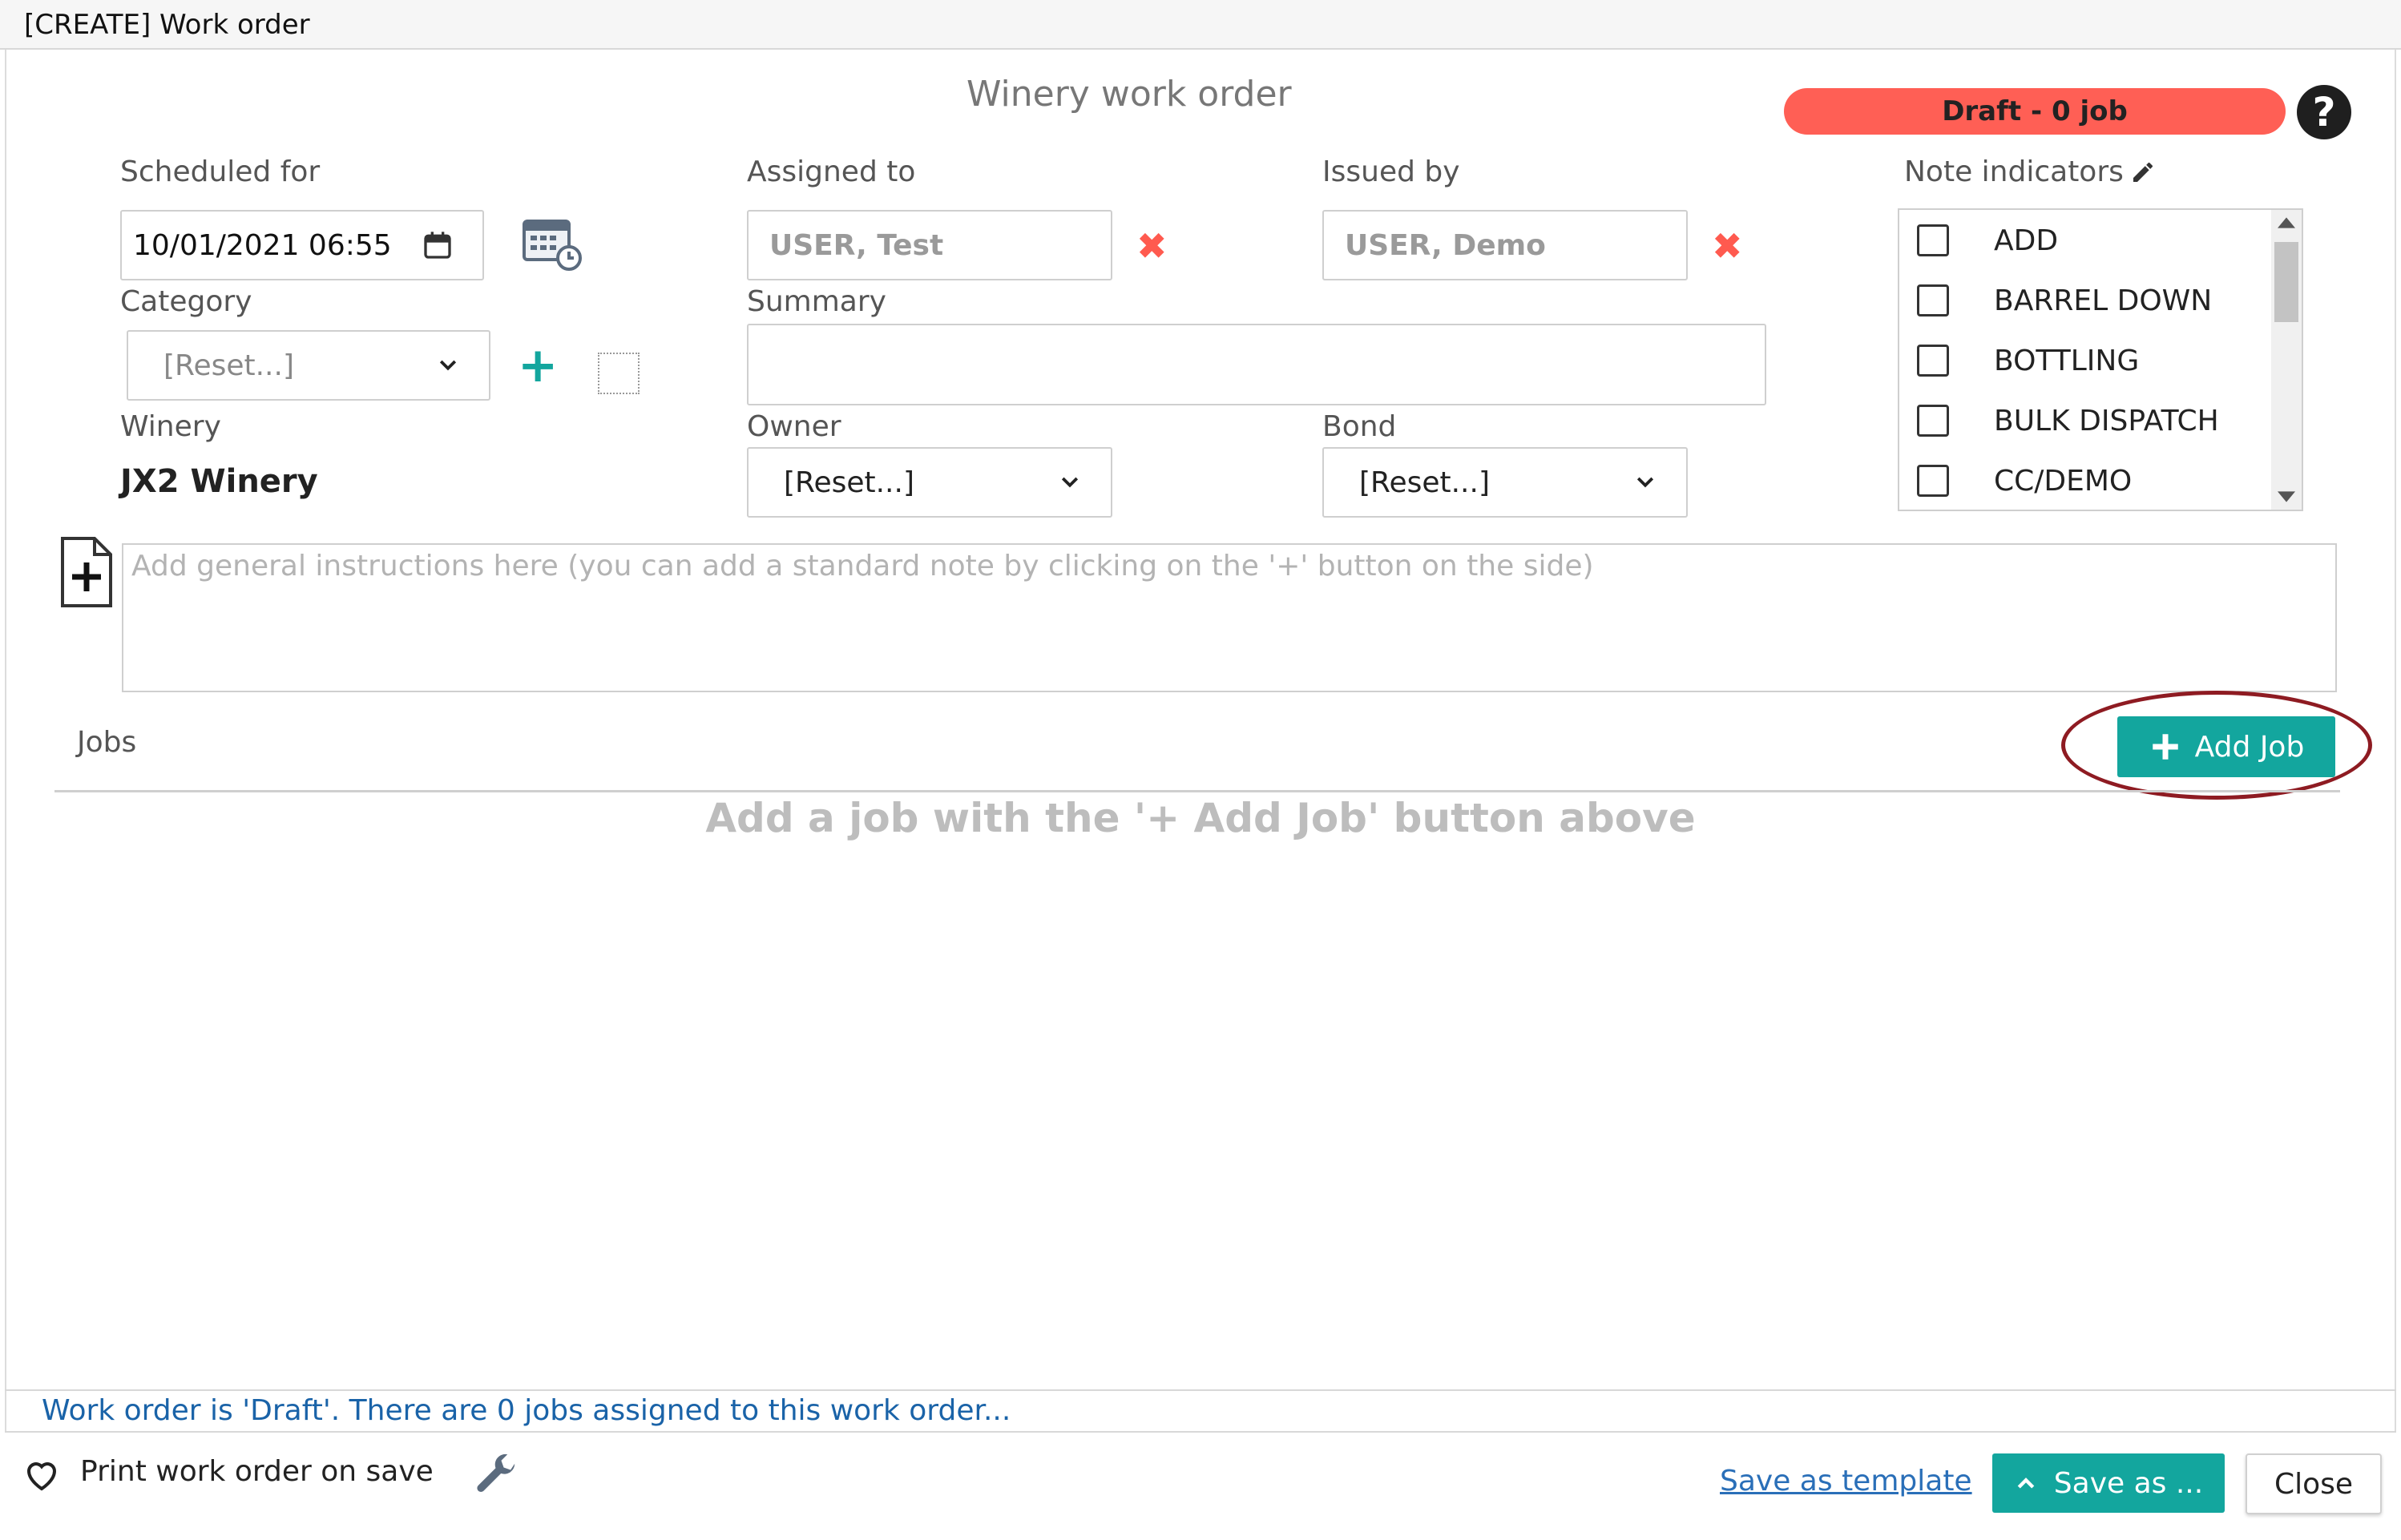 The width and height of the screenshot is (2401, 1540). What do you see at coordinates (849, 482) in the screenshot?
I see `owner-value: [Reset...]` at bounding box center [849, 482].